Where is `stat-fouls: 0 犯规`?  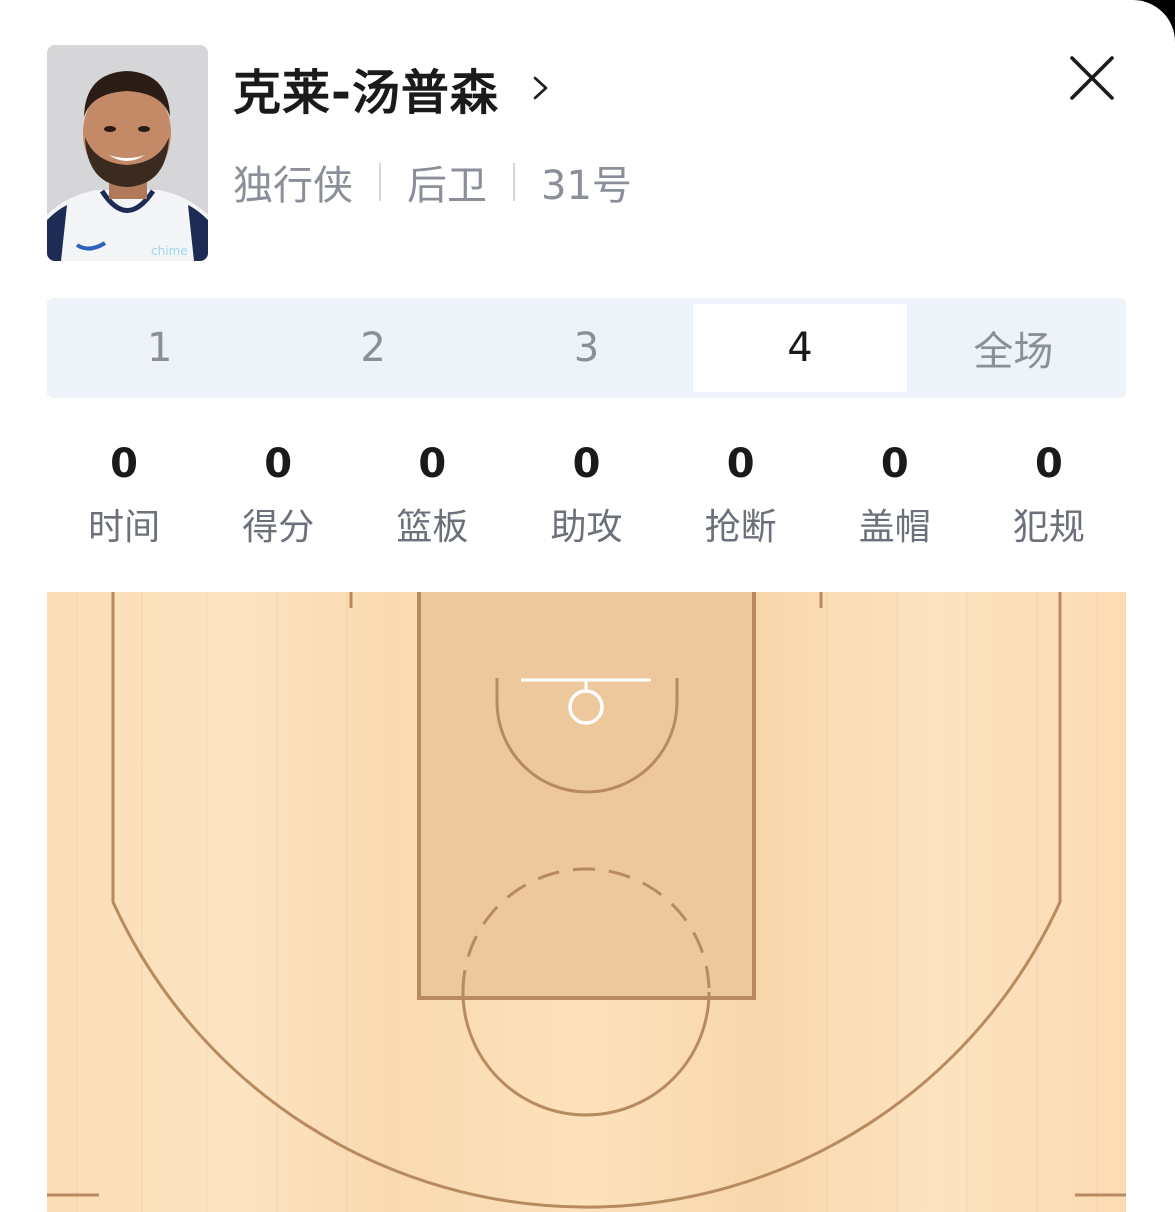 stat-fouls: 0 犯规 is located at coordinates (1049, 494).